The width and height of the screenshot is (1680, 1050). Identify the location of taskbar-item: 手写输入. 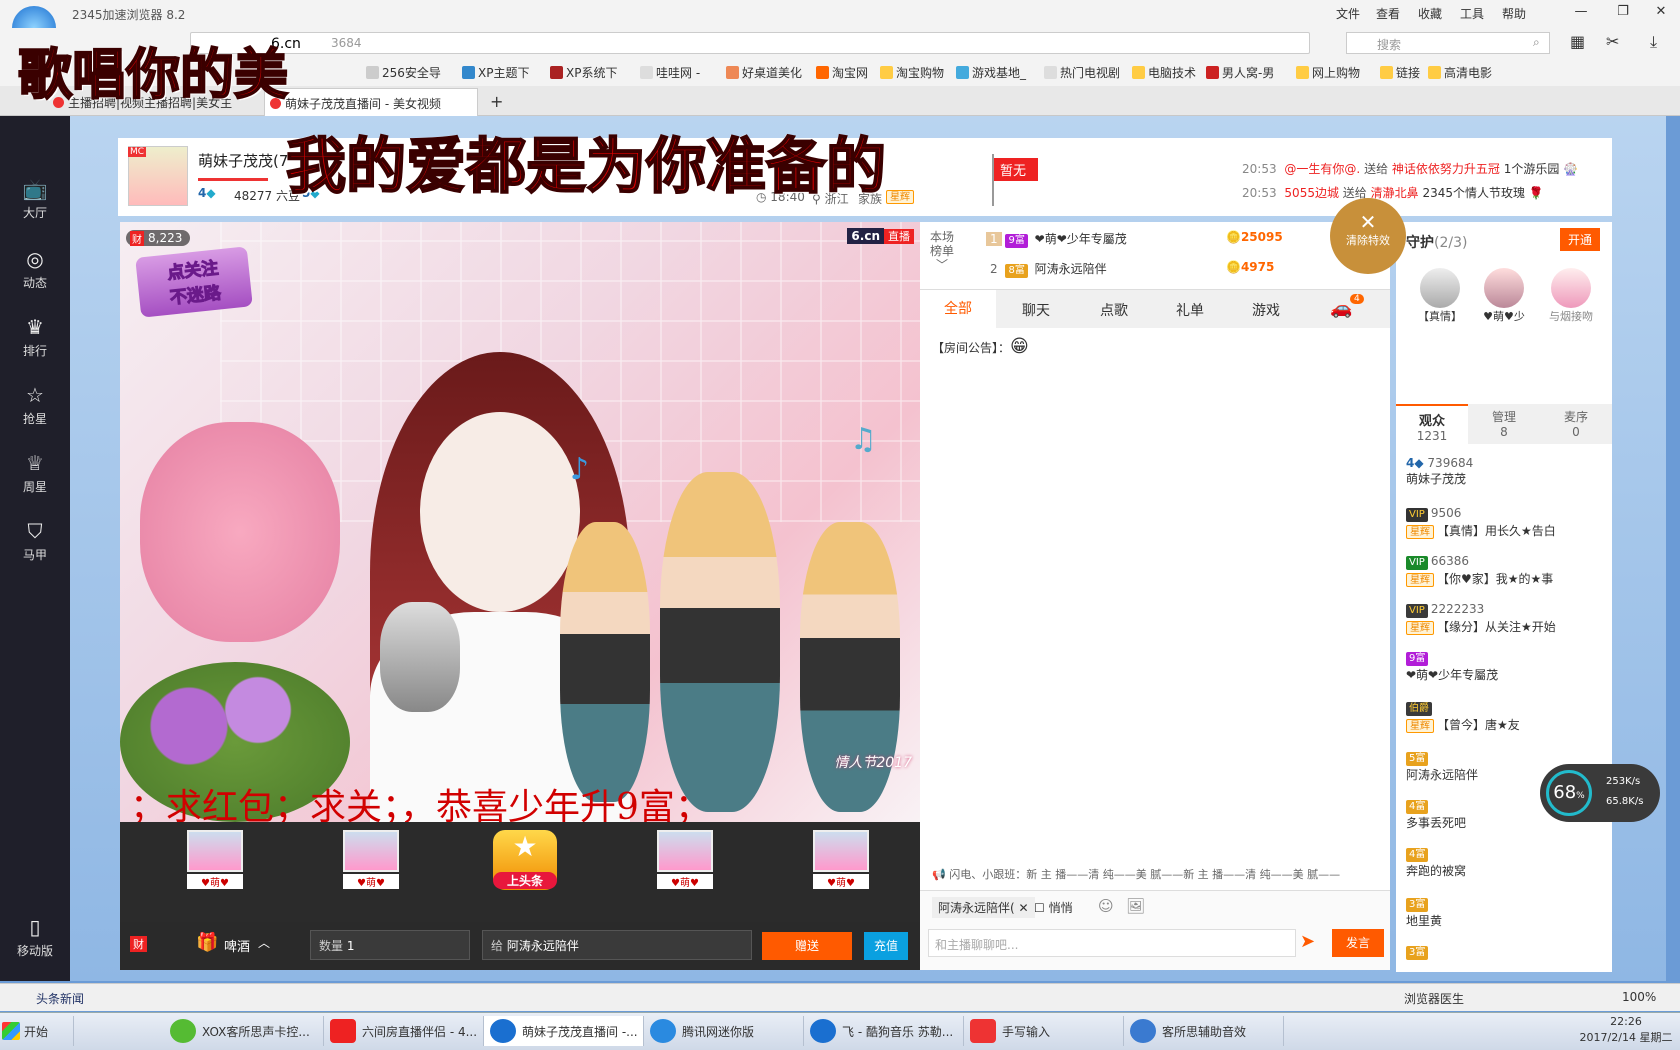
(1044, 1031).